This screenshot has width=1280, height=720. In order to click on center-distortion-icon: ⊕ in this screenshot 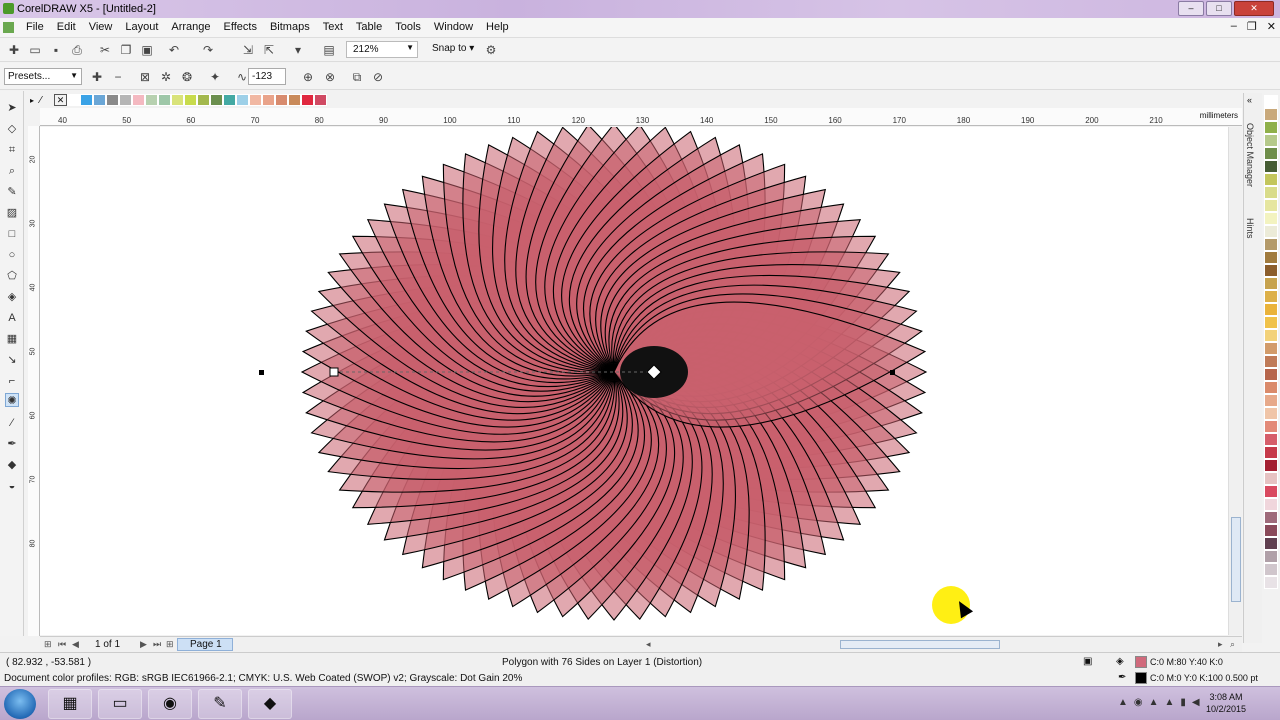, I will do `click(308, 77)`.